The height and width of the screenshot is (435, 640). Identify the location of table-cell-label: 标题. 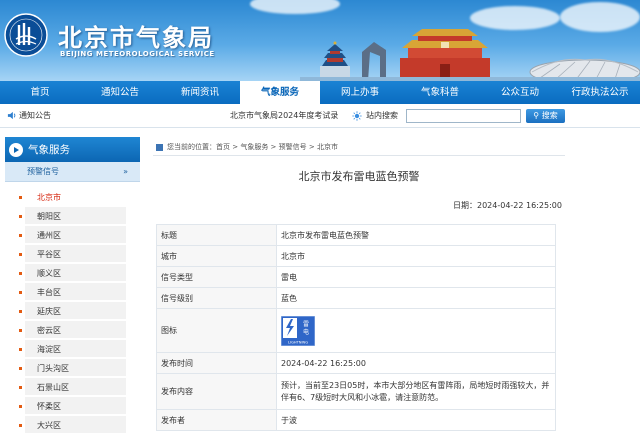
(216, 235).